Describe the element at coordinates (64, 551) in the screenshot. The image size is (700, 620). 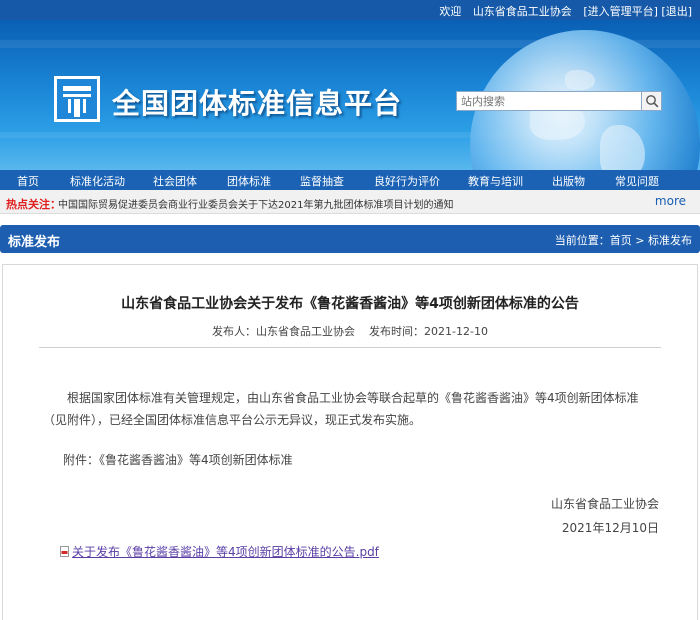
I see `pdf-icon` at that location.